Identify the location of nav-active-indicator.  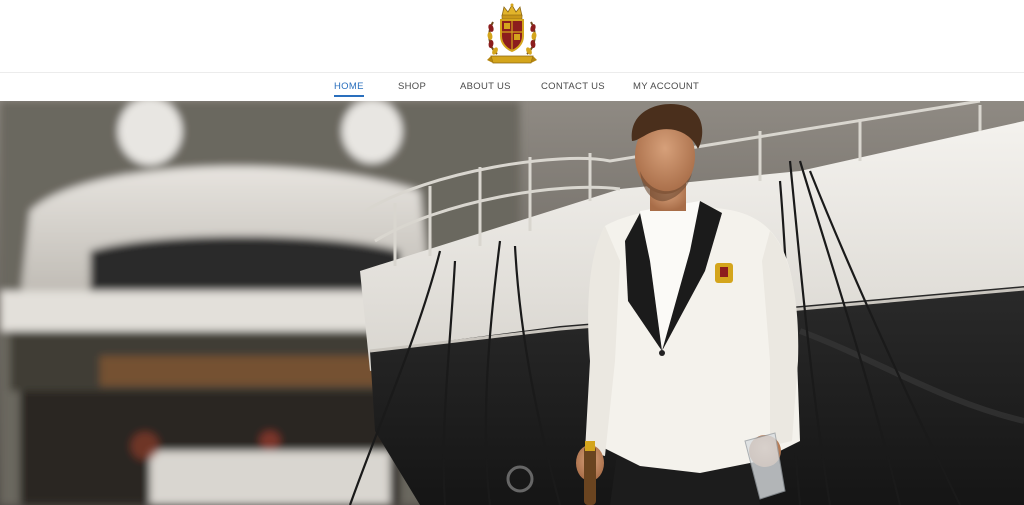
(349, 96).